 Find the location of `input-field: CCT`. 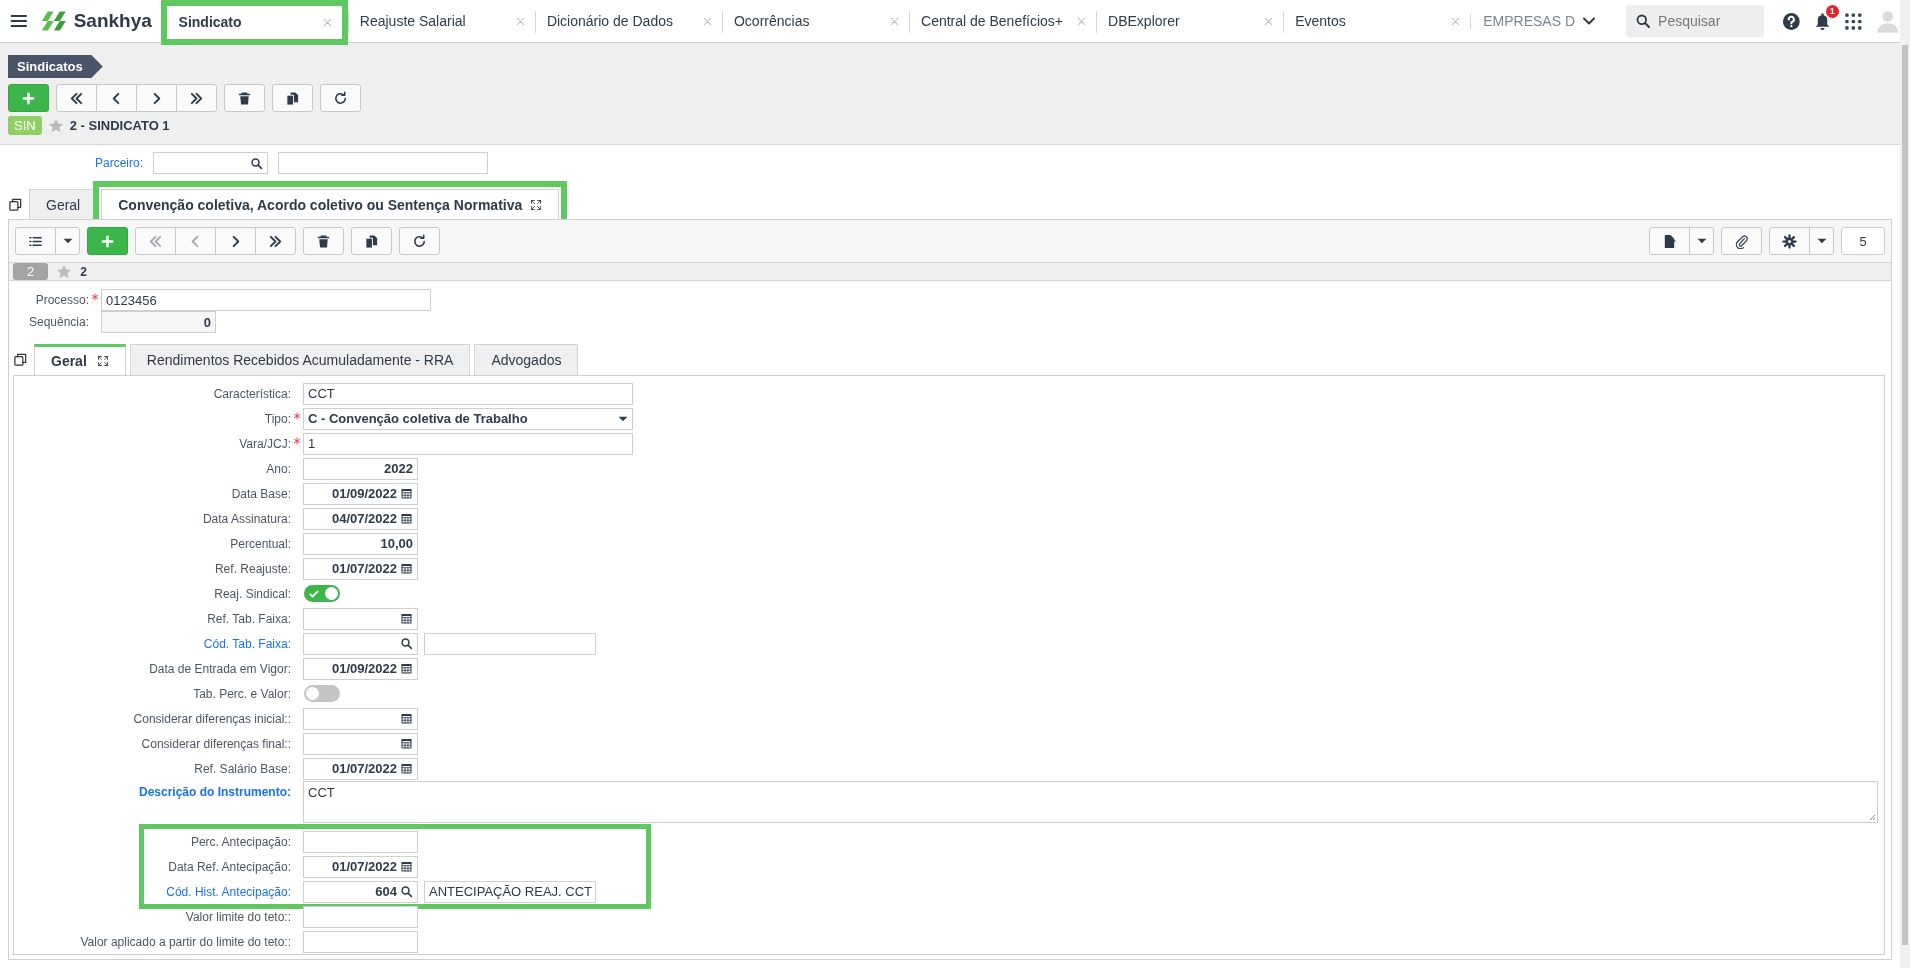

input-field: CCT is located at coordinates (468, 393).